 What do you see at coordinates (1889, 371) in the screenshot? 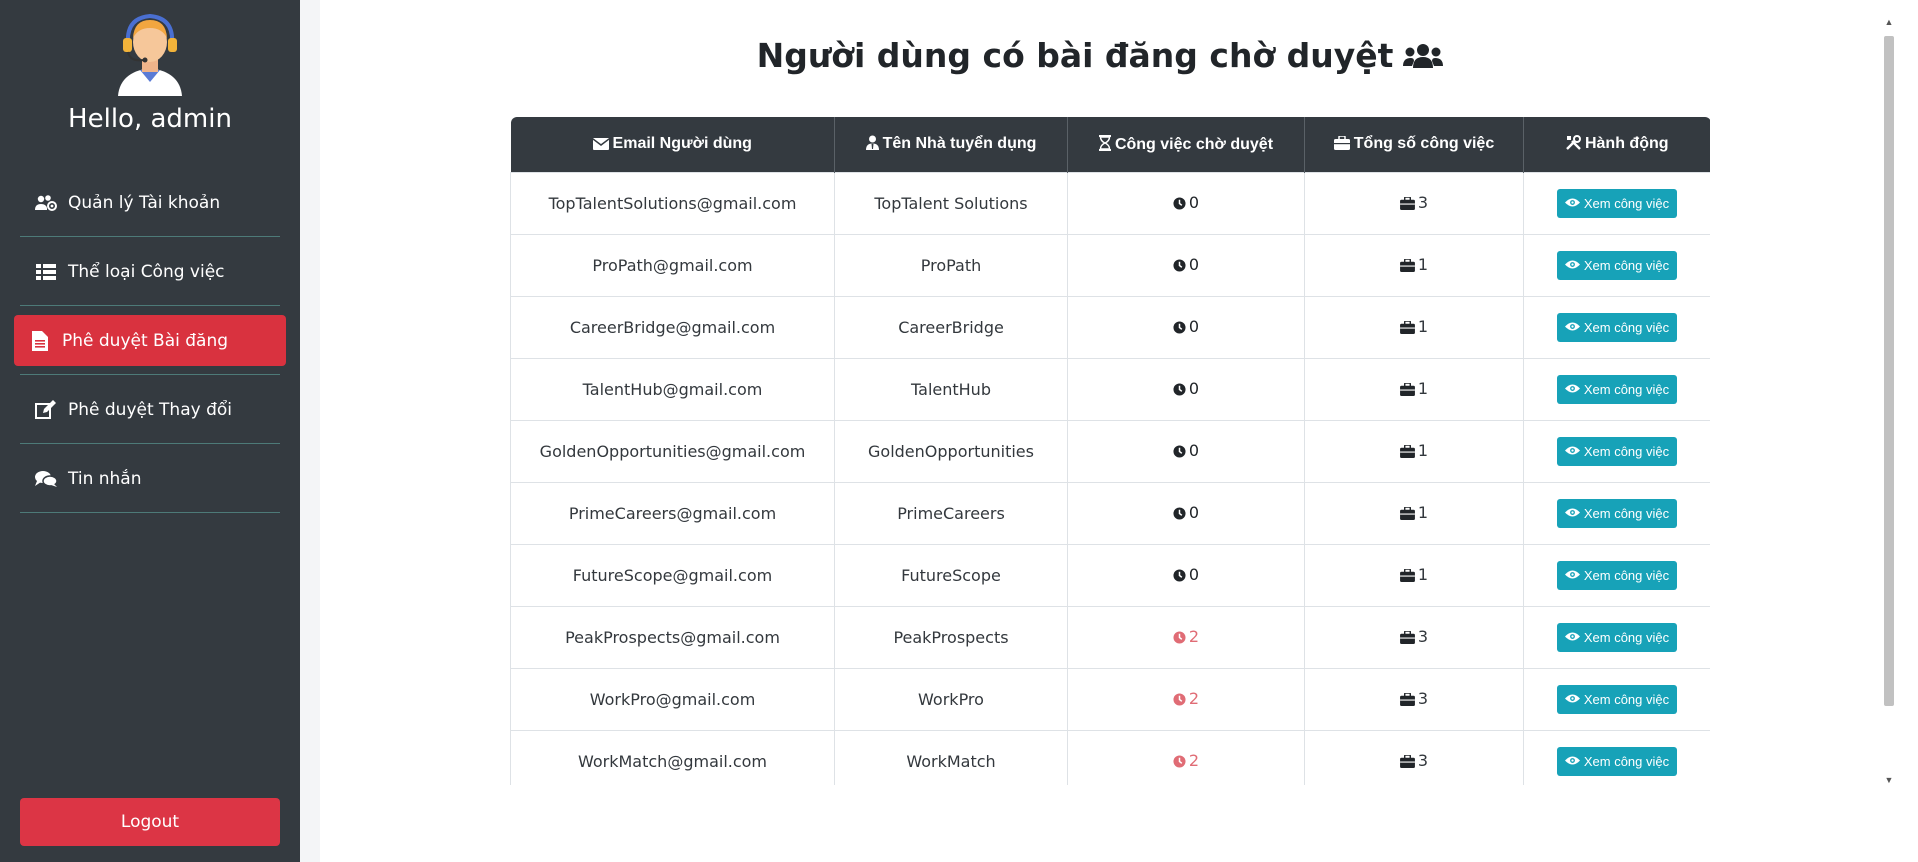
I see `scroll-thumb` at bounding box center [1889, 371].